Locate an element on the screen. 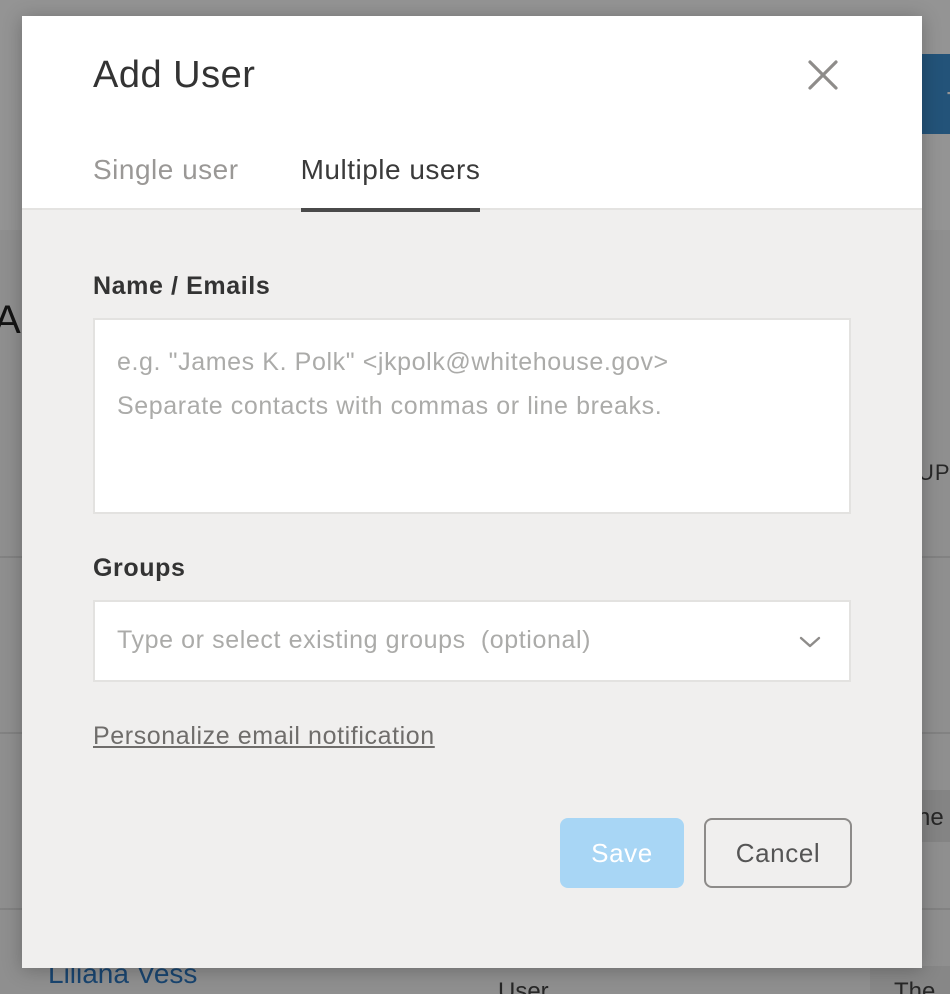 This screenshot has width=950, height=994. close-icon is located at coordinates (823, 75).